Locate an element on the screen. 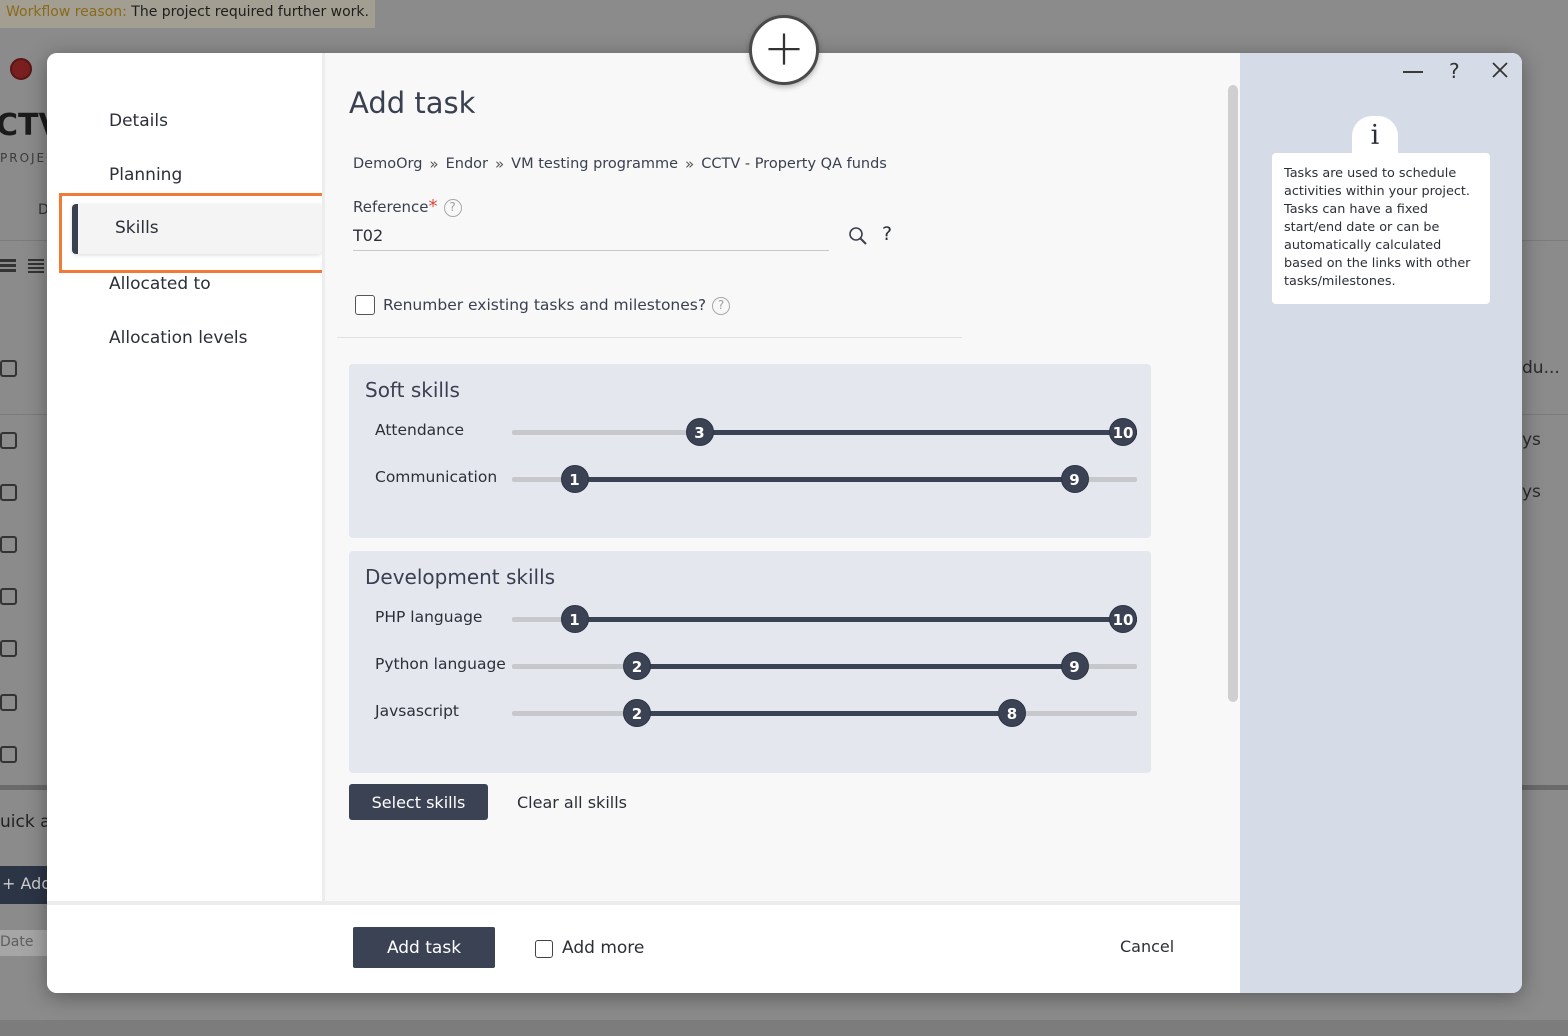  reference-help-button: ? is located at coordinates (887, 234).